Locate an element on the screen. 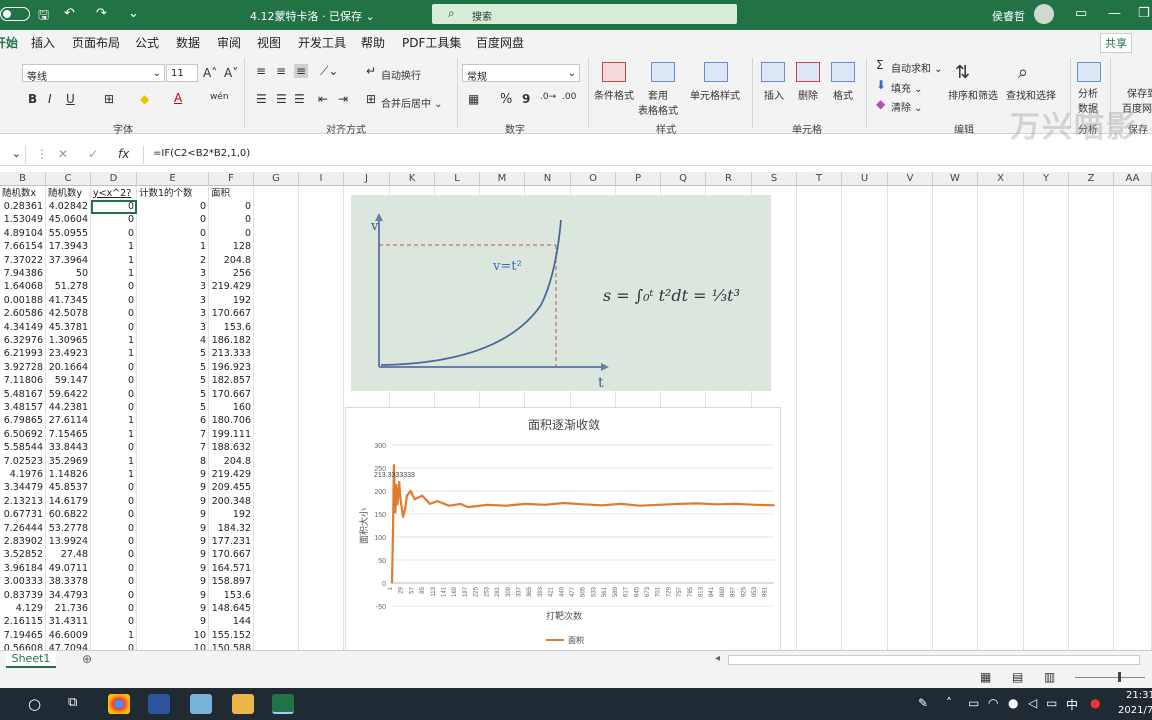  data-cell: 35.2969 is located at coordinates (68, 461).